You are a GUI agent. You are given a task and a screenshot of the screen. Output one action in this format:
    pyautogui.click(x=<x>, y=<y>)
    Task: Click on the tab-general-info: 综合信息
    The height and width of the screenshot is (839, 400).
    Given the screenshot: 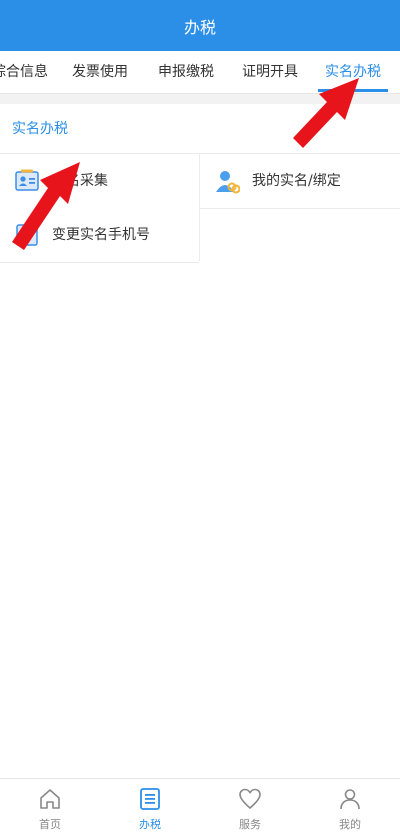 What is the action you would take?
    pyautogui.click(x=24, y=72)
    